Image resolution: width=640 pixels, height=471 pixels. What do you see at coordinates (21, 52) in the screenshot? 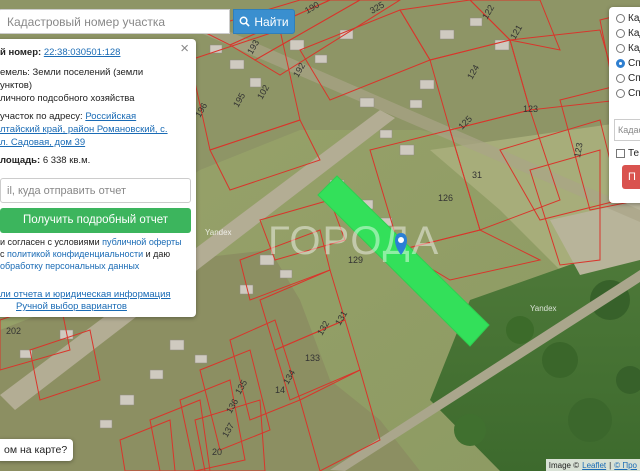
I see `cadastral-label: й номер:` at bounding box center [21, 52].